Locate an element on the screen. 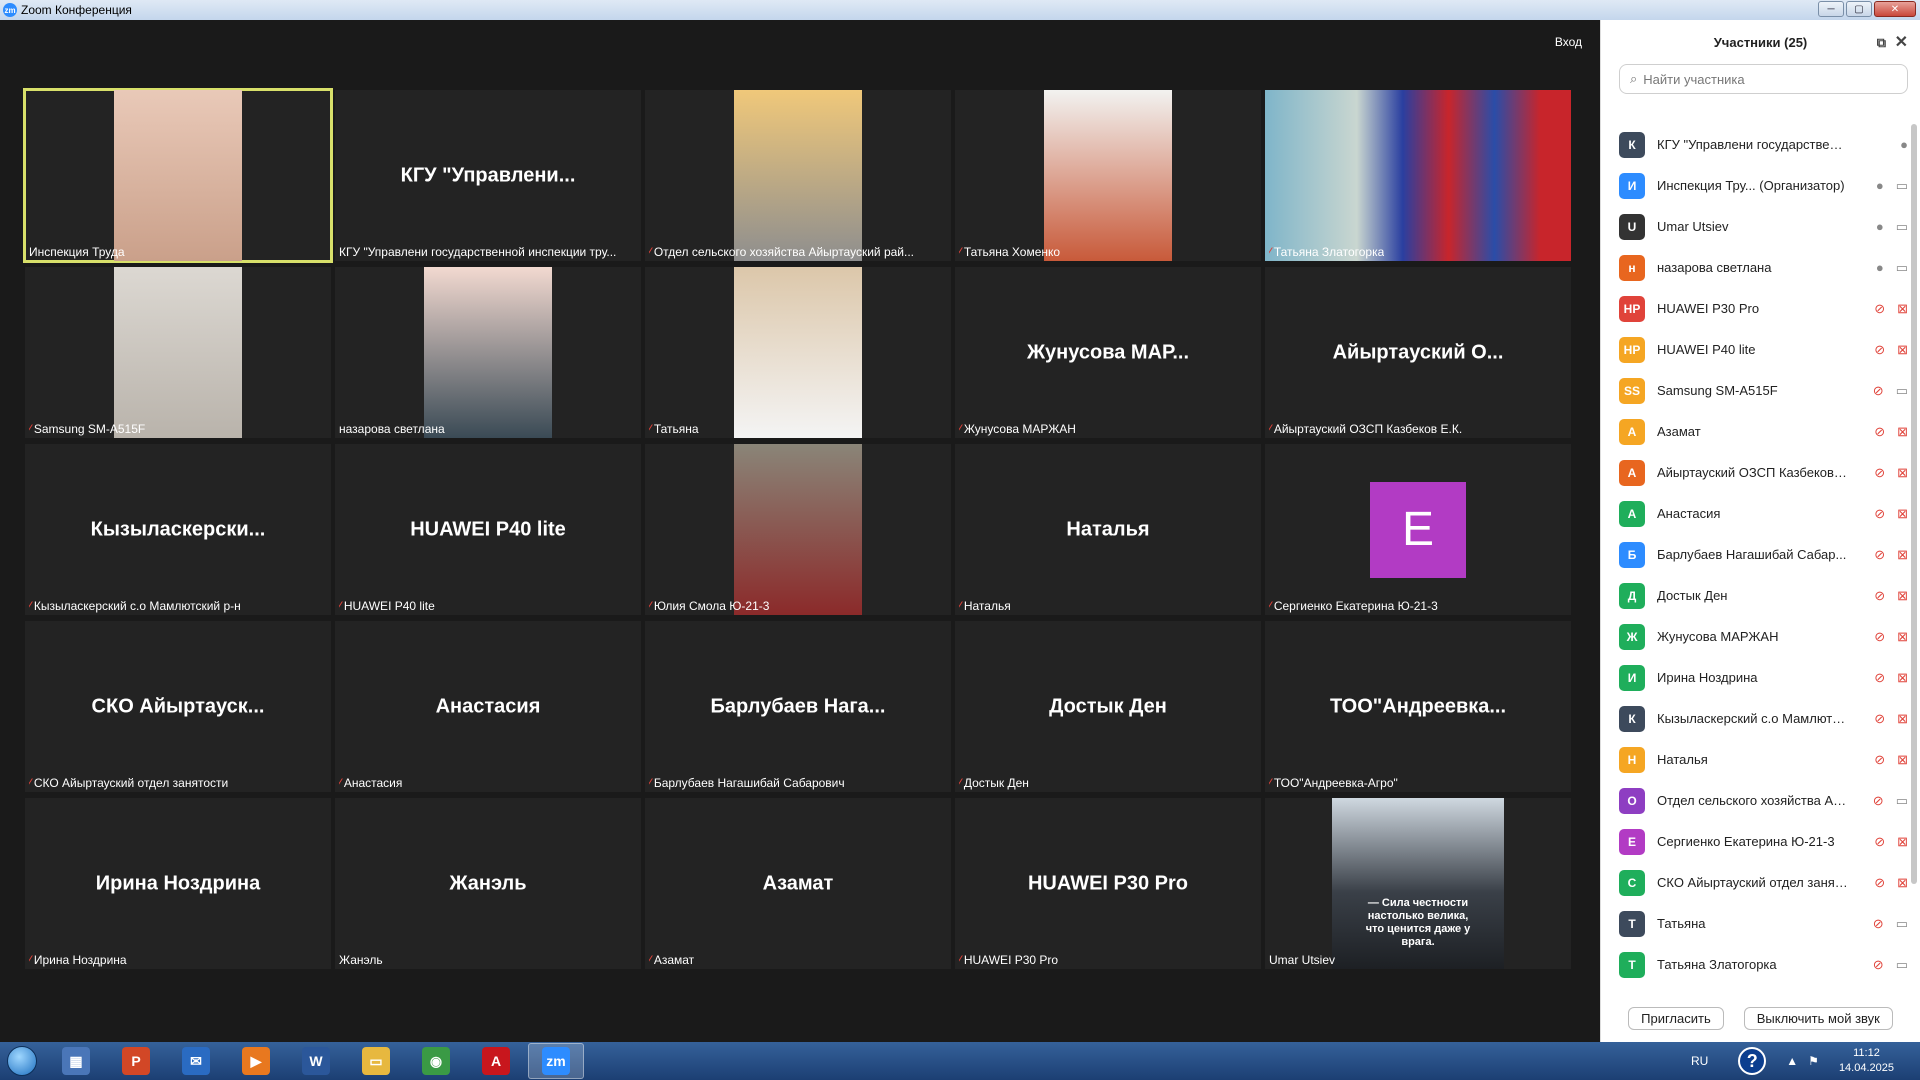  popout-icon: ⧉ is located at coordinates (1881, 43).